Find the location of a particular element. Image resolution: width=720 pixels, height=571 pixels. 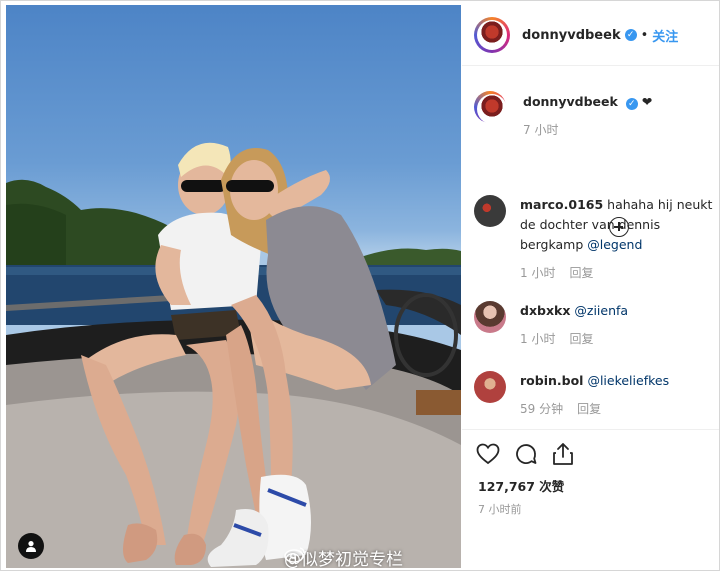

heart-emoji: ❤ is located at coordinates (647, 101).